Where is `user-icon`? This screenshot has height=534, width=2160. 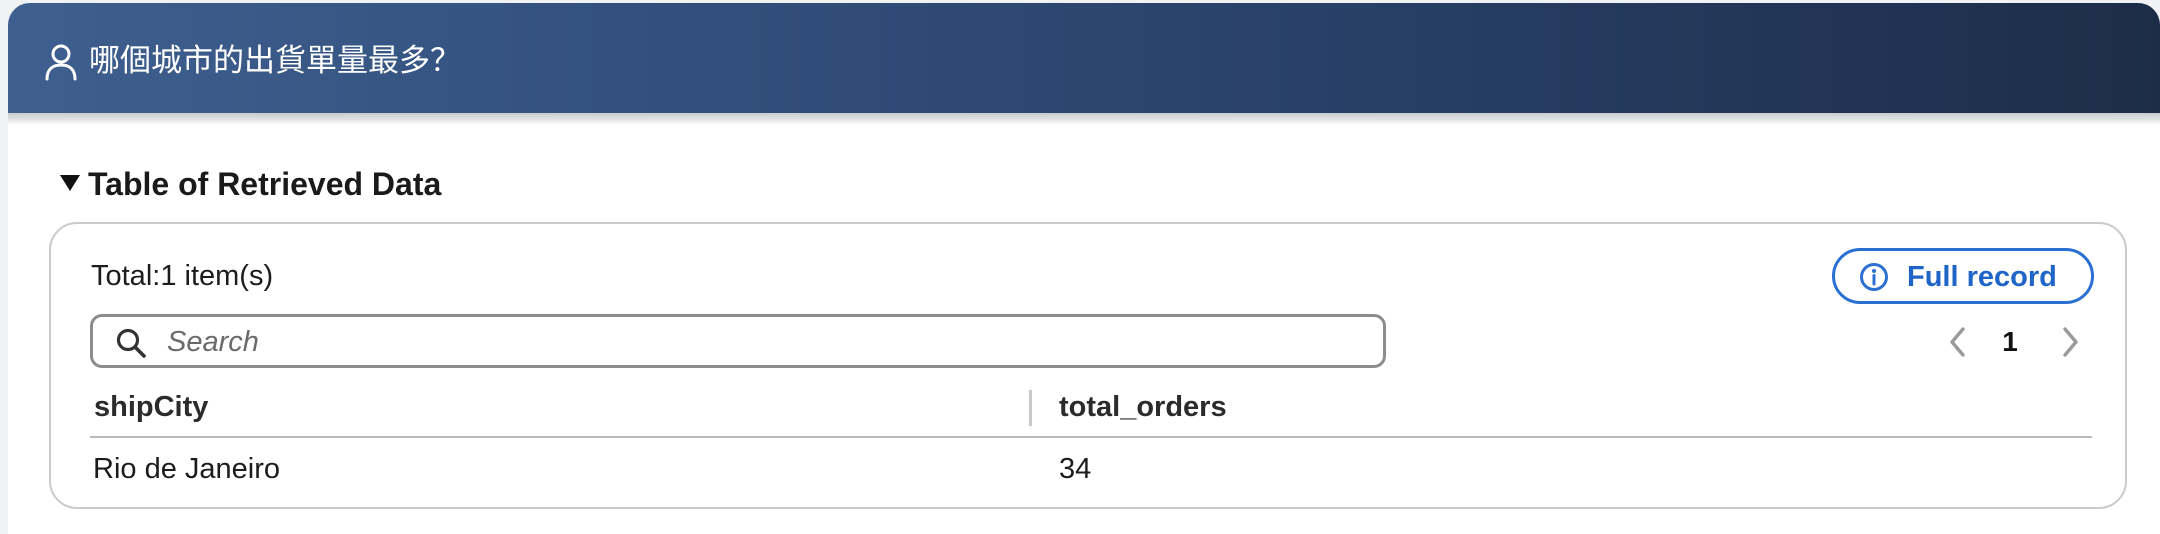
user-icon is located at coordinates (61, 62).